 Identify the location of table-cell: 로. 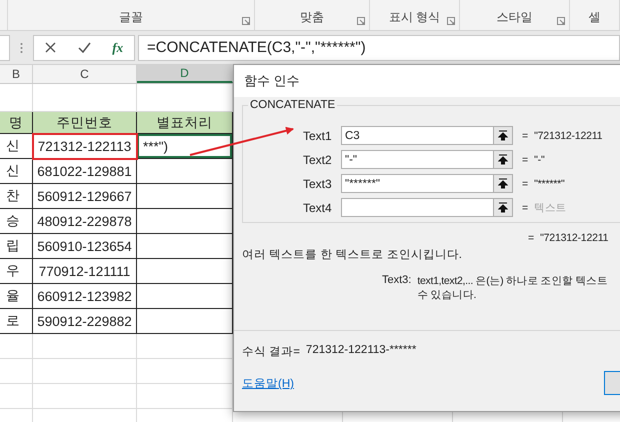
(16, 321).